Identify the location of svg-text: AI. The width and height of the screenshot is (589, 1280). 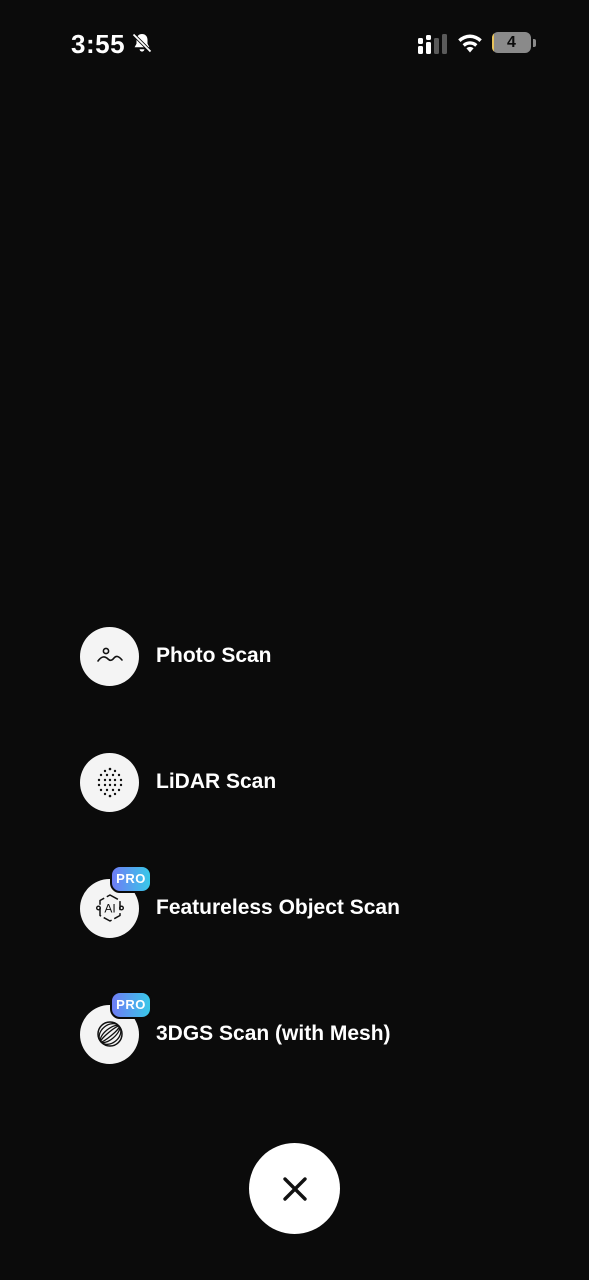
(109, 909).